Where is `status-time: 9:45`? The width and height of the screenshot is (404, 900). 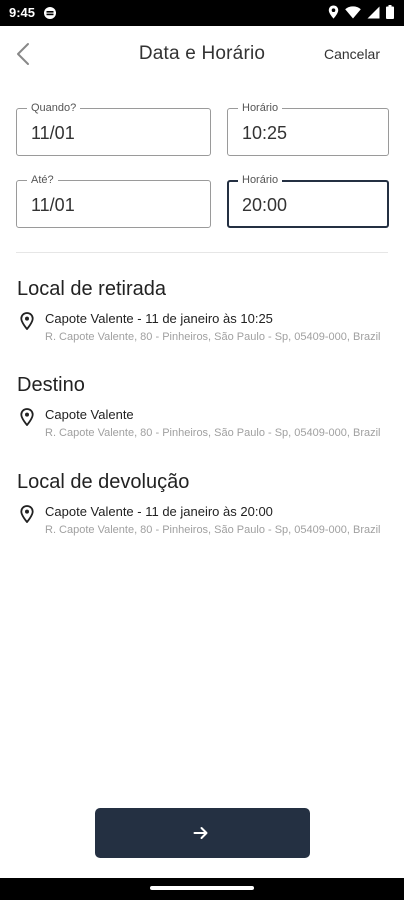 status-time: 9:45 is located at coordinates (22, 12).